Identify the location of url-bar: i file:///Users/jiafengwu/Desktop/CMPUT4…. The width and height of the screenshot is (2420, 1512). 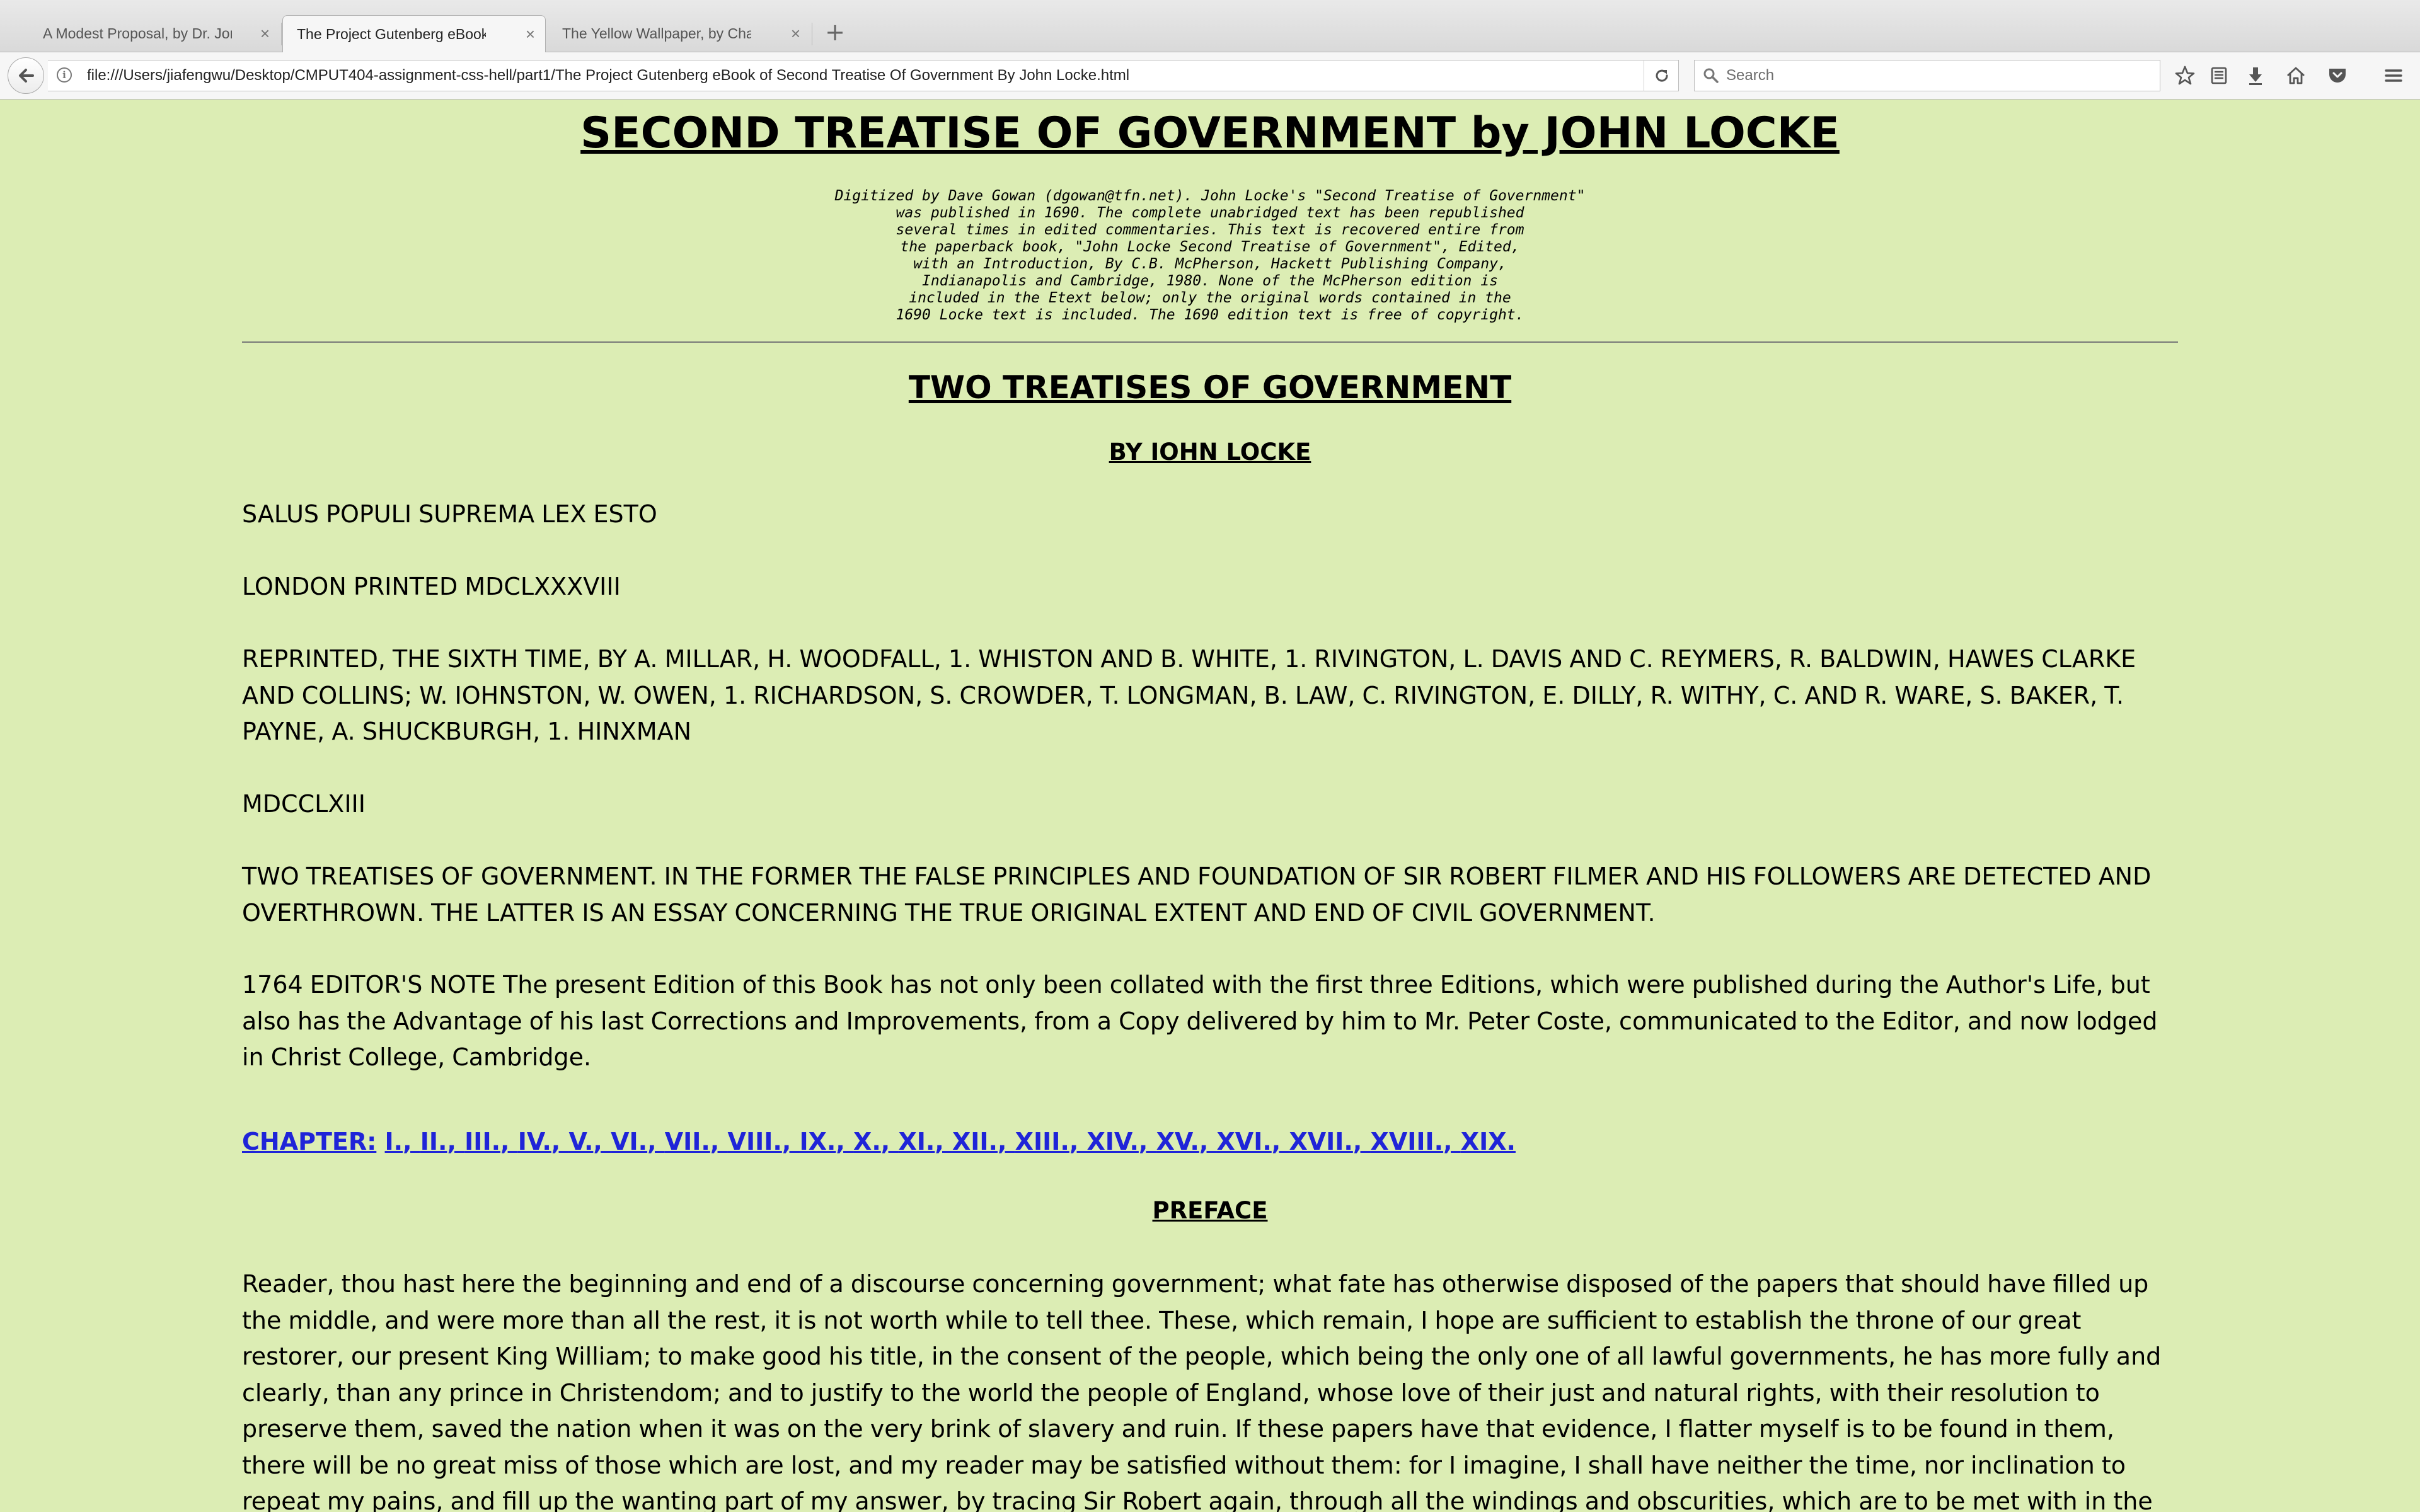
(864, 75).